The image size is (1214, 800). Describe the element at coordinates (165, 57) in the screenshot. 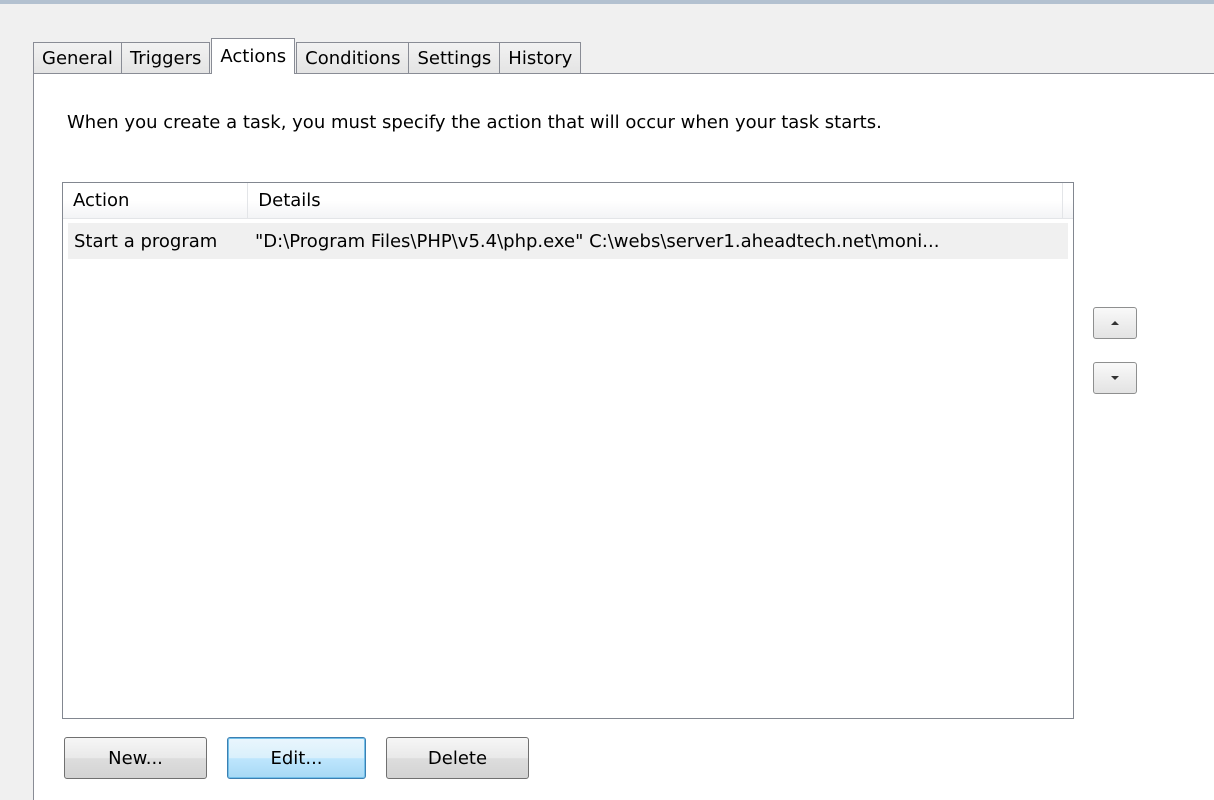

I see `tab-triggers: Triggers` at that location.